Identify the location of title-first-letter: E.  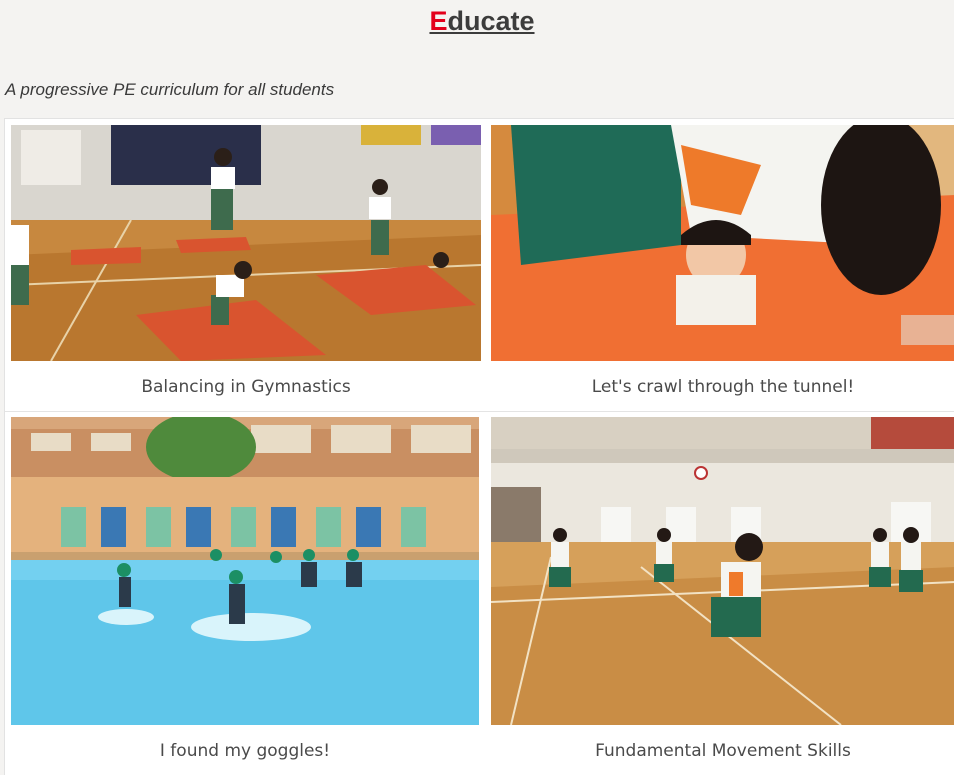
(438, 21).